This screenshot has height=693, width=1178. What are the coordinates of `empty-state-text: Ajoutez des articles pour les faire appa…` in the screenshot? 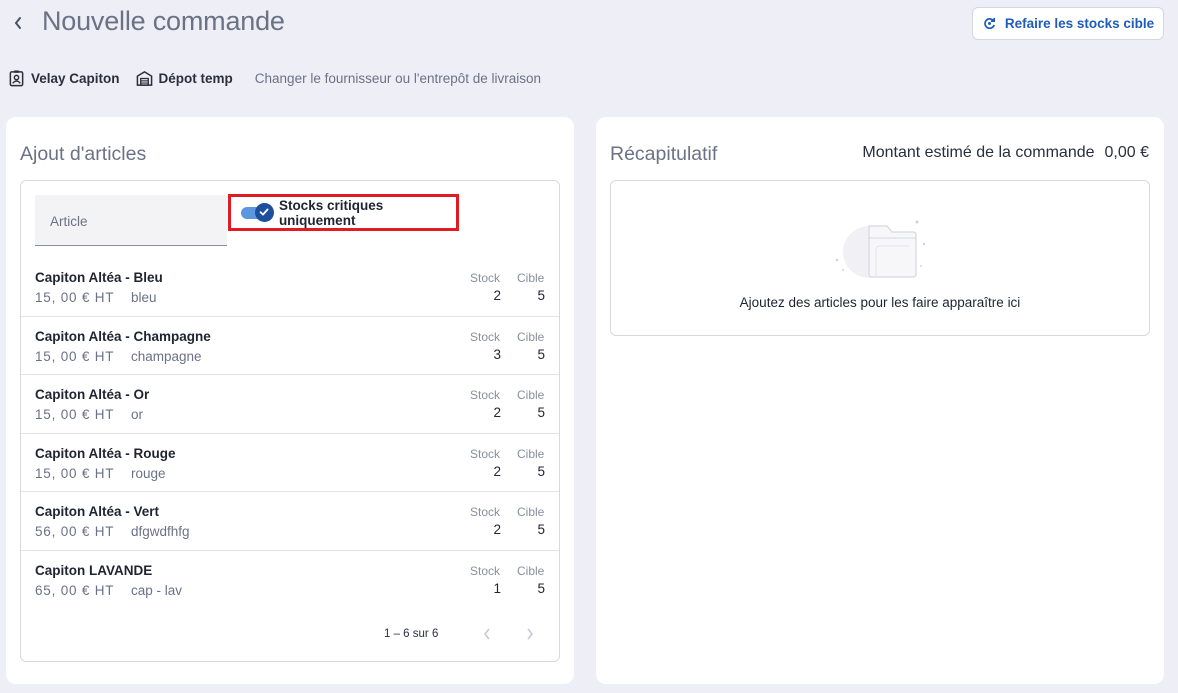 It's located at (880, 302).